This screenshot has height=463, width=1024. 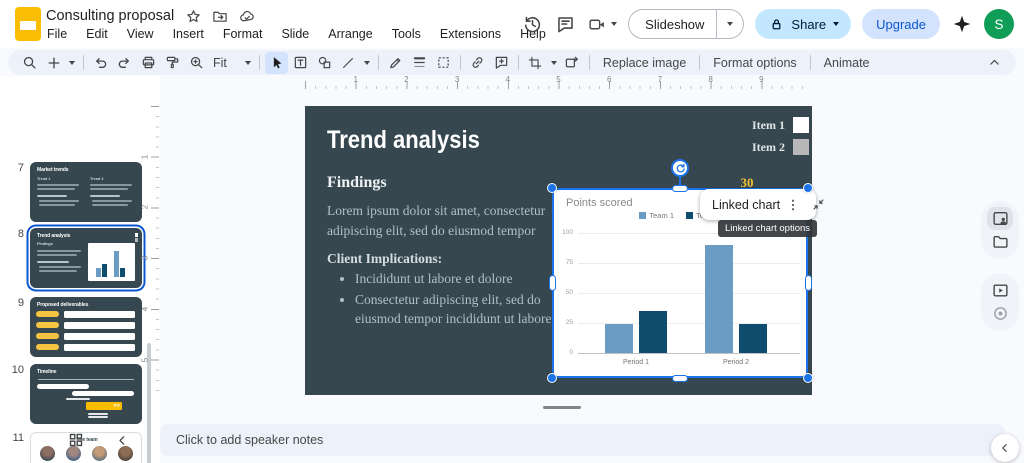 What do you see at coordinates (477, 63) in the screenshot?
I see `insert-link-button` at bounding box center [477, 63].